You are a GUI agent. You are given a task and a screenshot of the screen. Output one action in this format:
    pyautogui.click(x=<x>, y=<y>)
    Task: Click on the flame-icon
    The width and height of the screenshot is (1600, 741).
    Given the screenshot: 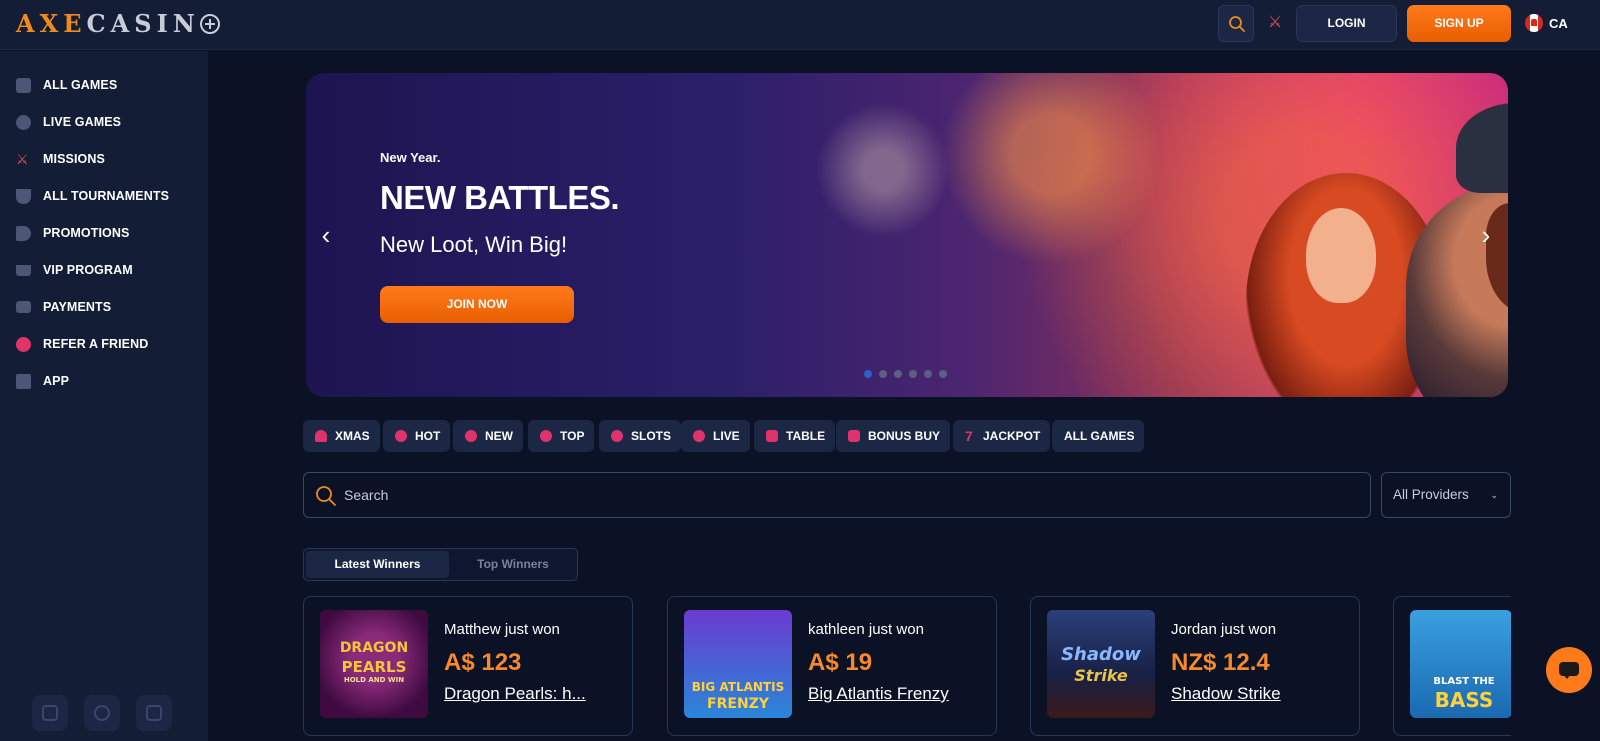 What is the action you would take?
    pyautogui.click(x=401, y=436)
    